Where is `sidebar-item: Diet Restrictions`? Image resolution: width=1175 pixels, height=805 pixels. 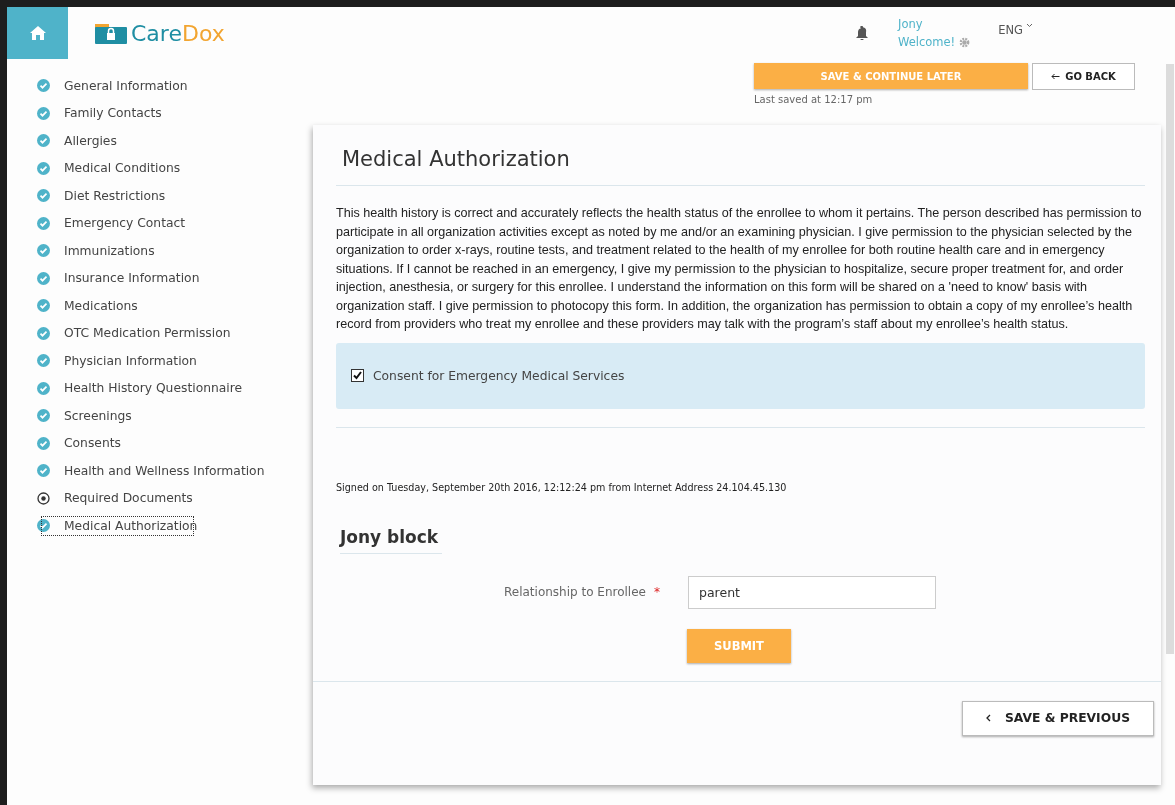 sidebar-item: Diet Restrictions is located at coordinates (102, 196).